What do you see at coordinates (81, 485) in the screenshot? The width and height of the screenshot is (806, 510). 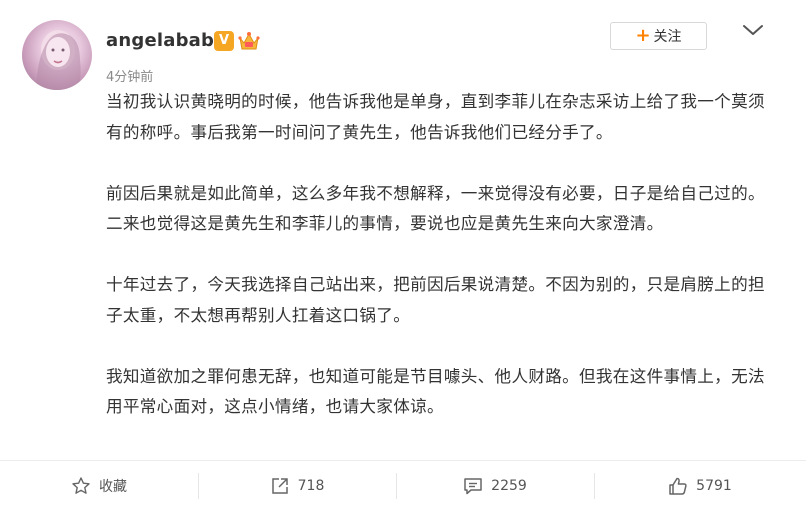 I see `star-icon` at bounding box center [81, 485].